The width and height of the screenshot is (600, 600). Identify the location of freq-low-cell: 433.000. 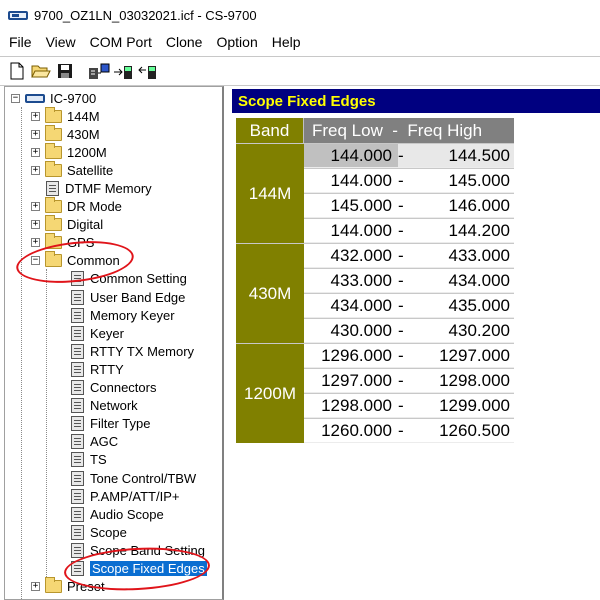
(351, 280).